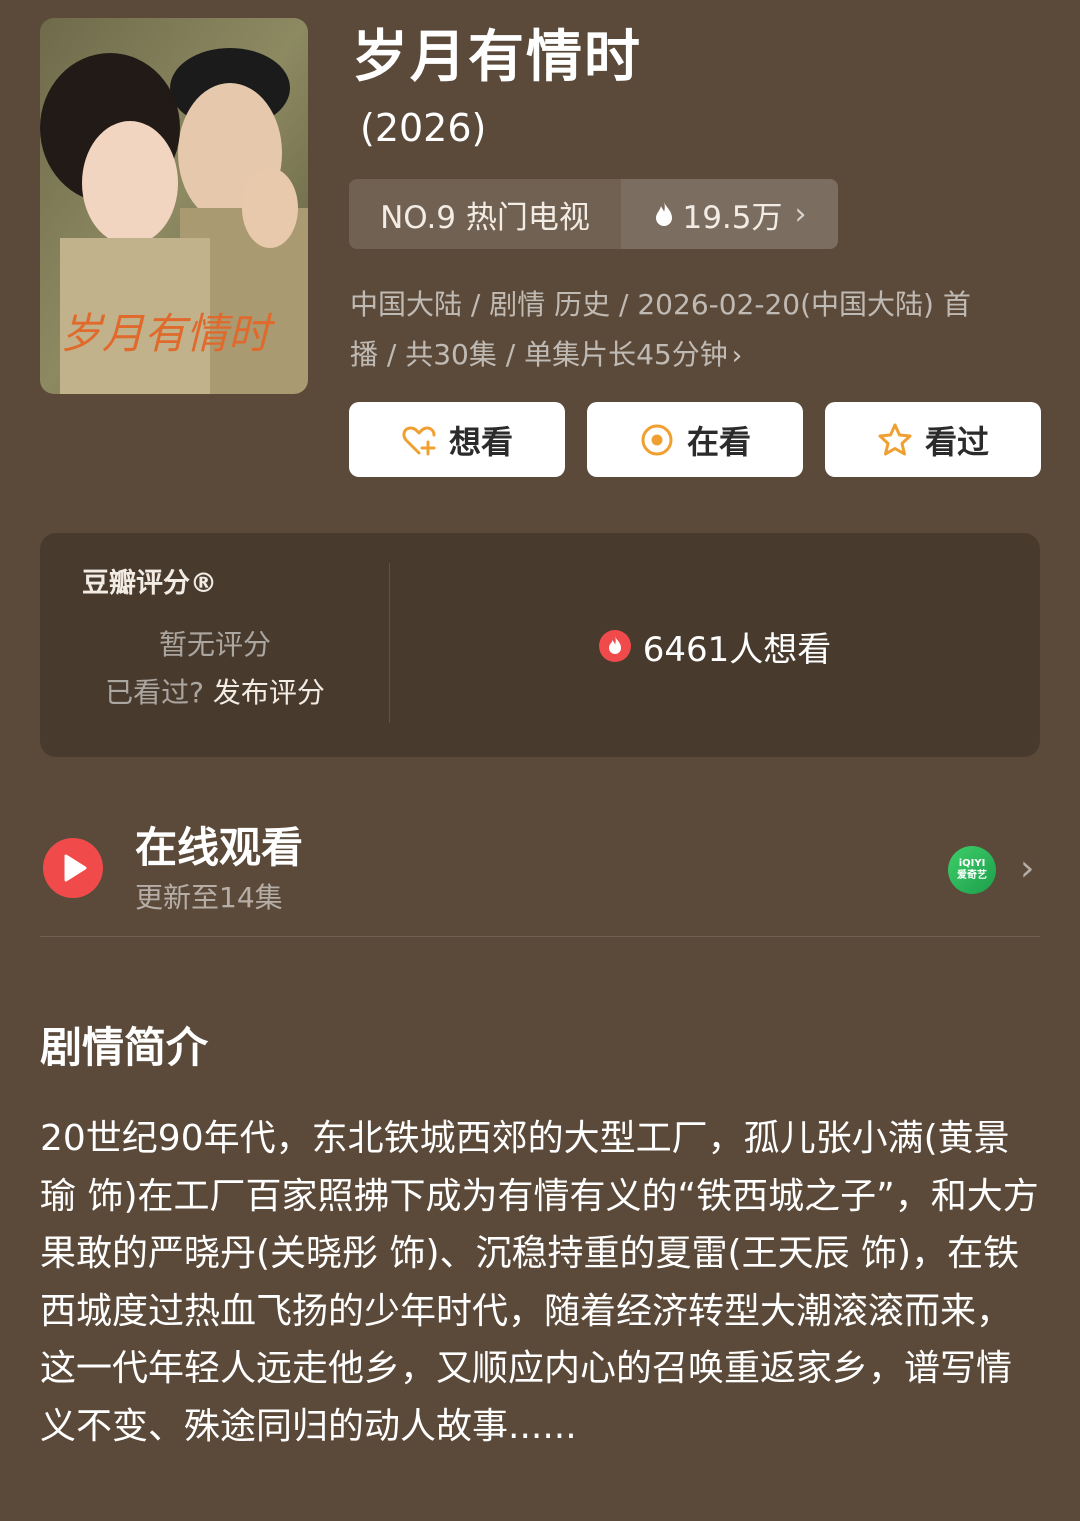  I want to click on rating-card: 豆瓣评分® 暂无评分 已看过? 发布评分 6461人想看, so click(540, 645).